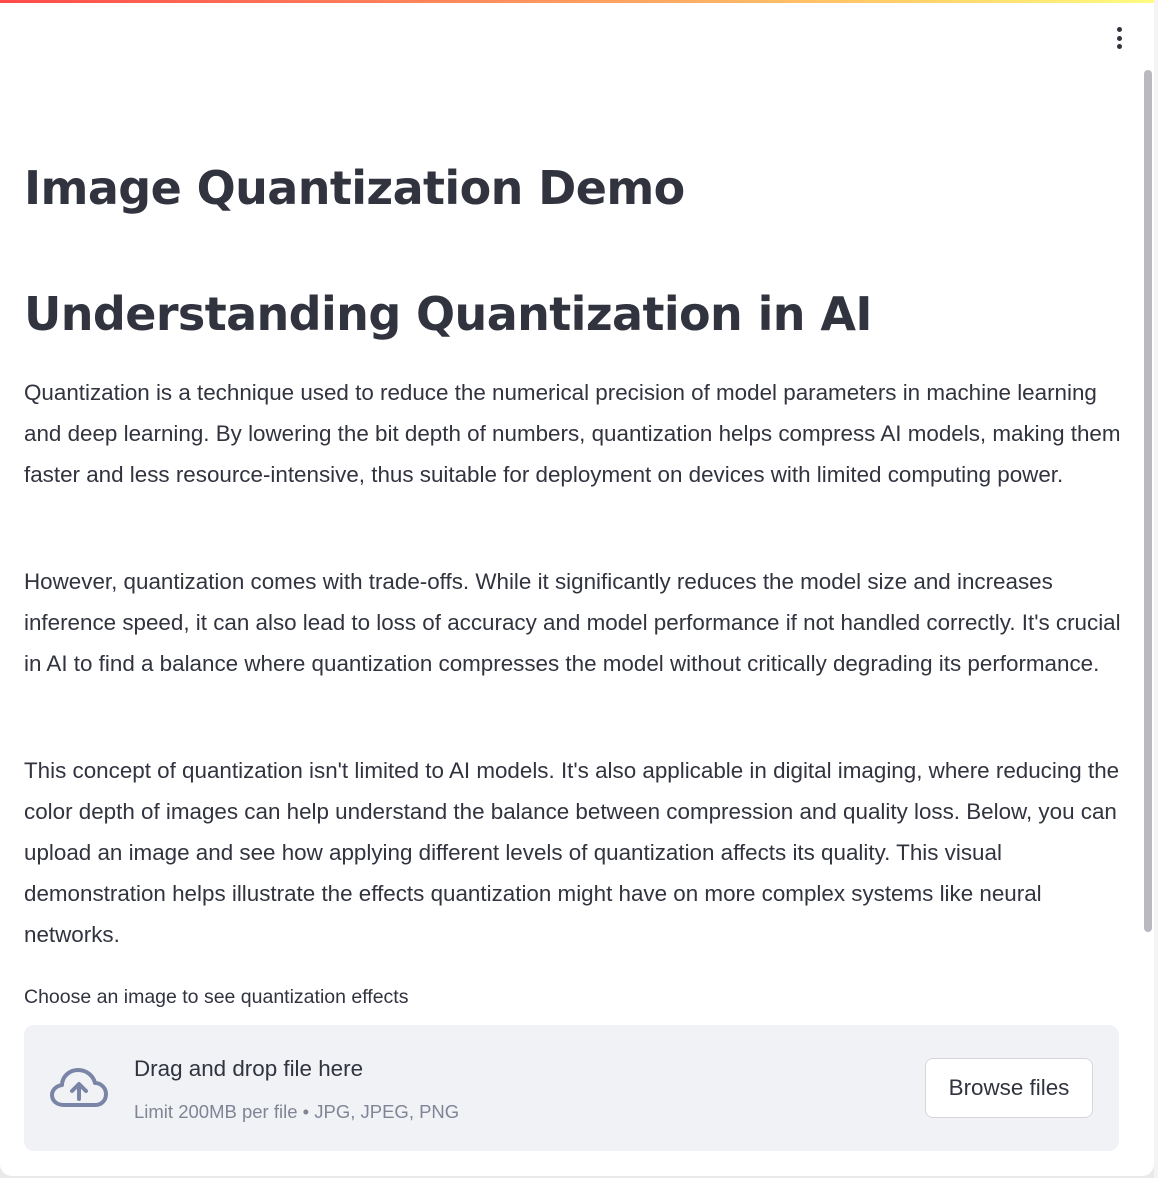 The image size is (1158, 1178). I want to click on vertical-ellipsis-icon, so click(1119, 29).